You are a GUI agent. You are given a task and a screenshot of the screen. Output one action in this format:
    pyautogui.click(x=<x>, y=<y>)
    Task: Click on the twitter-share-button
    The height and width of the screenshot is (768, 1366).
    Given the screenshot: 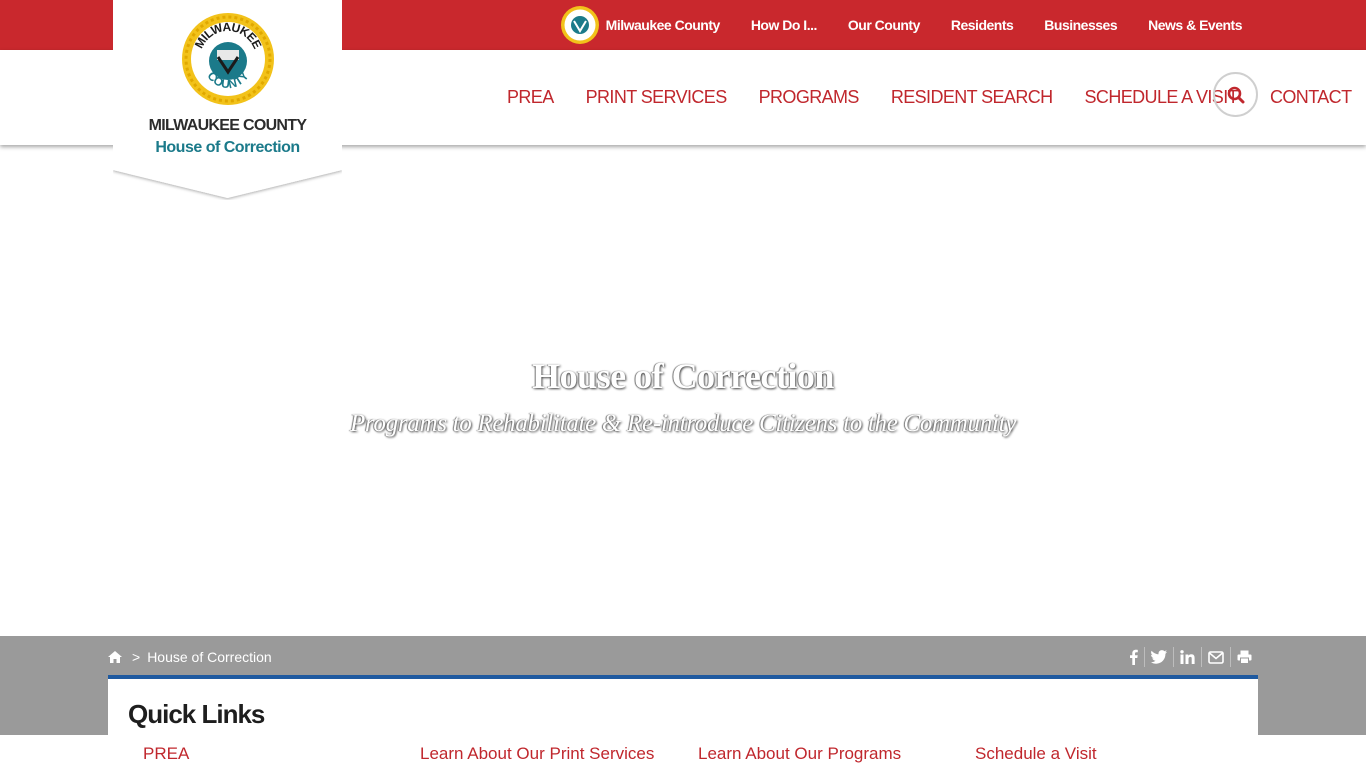 What is the action you would take?
    pyautogui.click(x=1158, y=657)
    